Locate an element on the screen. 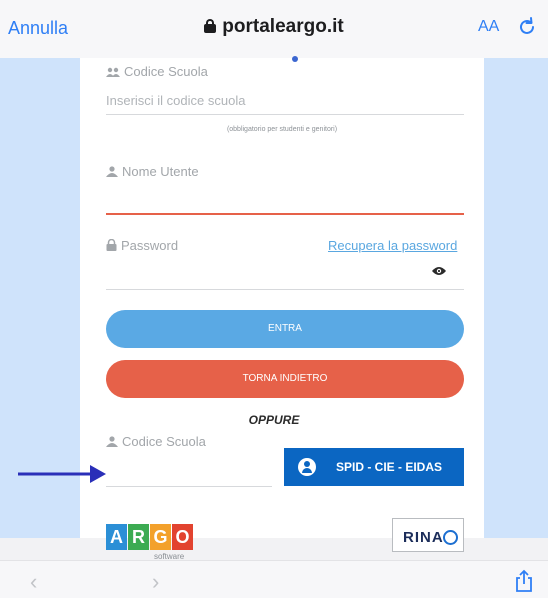  spid-button-label: SPID - CIE - EIDAS is located at coordinates (389, 467).